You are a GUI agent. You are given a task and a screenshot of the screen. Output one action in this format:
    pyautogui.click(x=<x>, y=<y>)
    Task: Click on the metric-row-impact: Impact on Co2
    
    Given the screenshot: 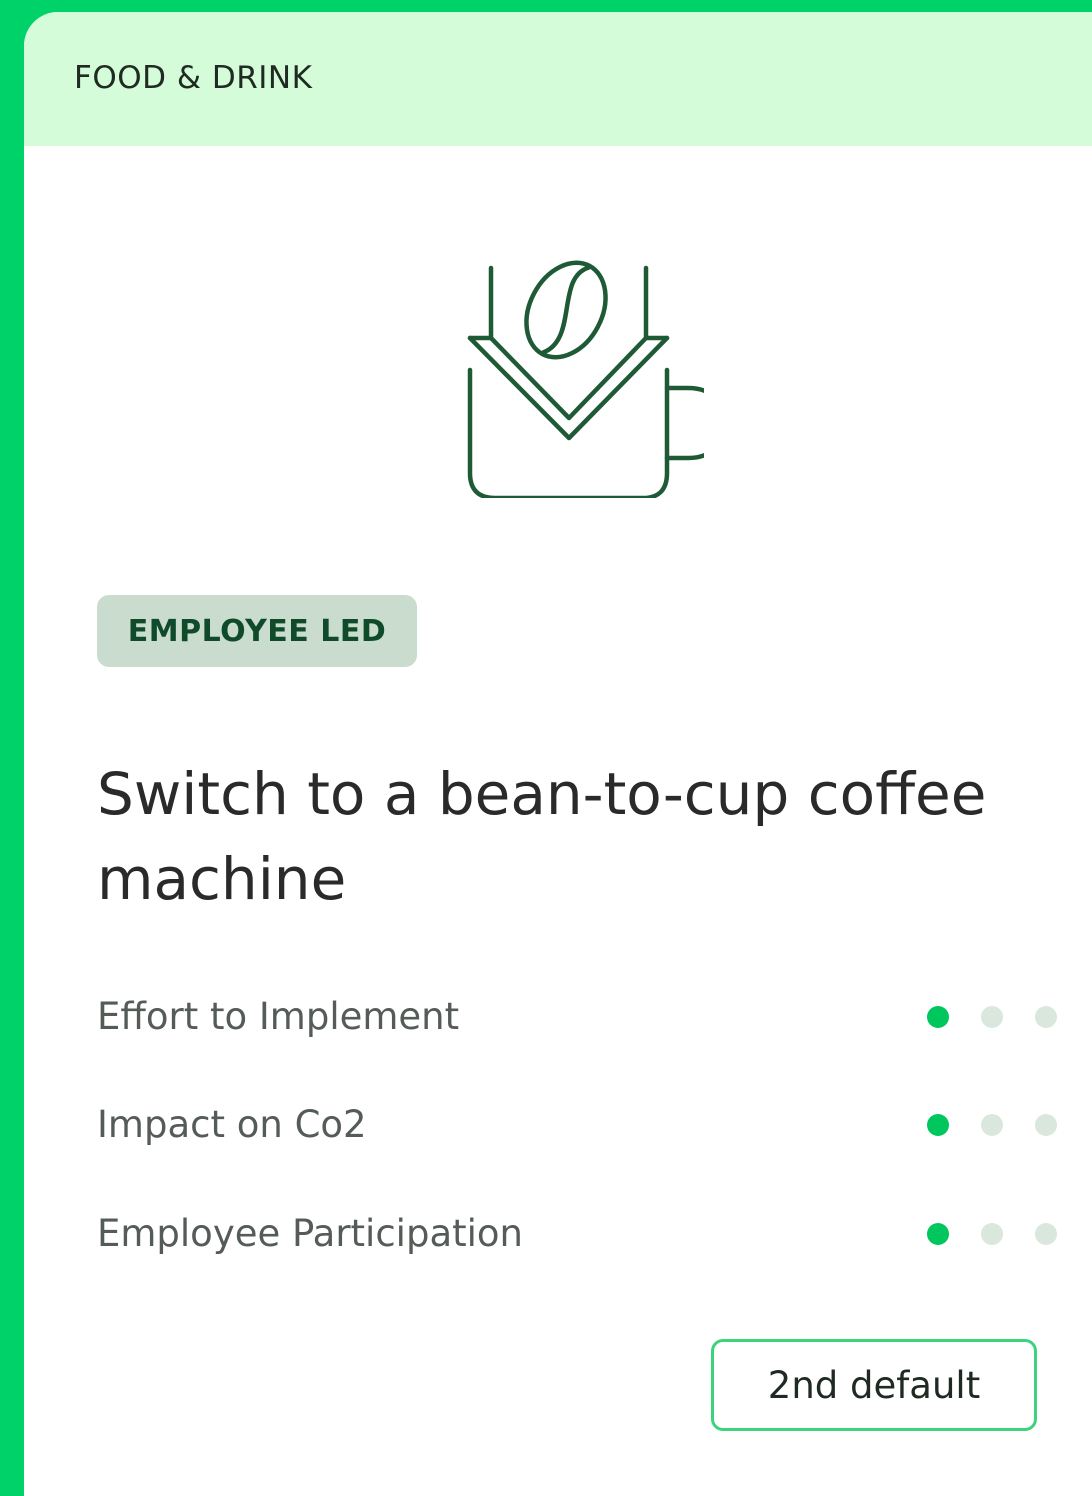 What is the action you would take?
    pyautogui.click(x=577, y=1125)
    